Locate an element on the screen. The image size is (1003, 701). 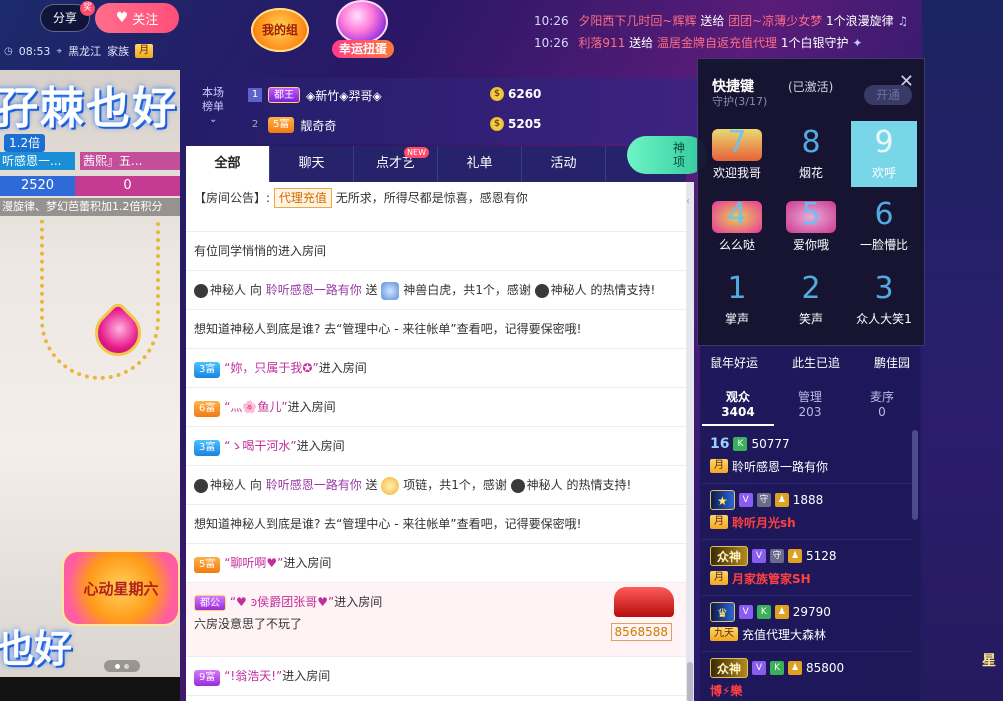
shortcut-key-4: 4 么么哒 is located at coordinates (737, 226).